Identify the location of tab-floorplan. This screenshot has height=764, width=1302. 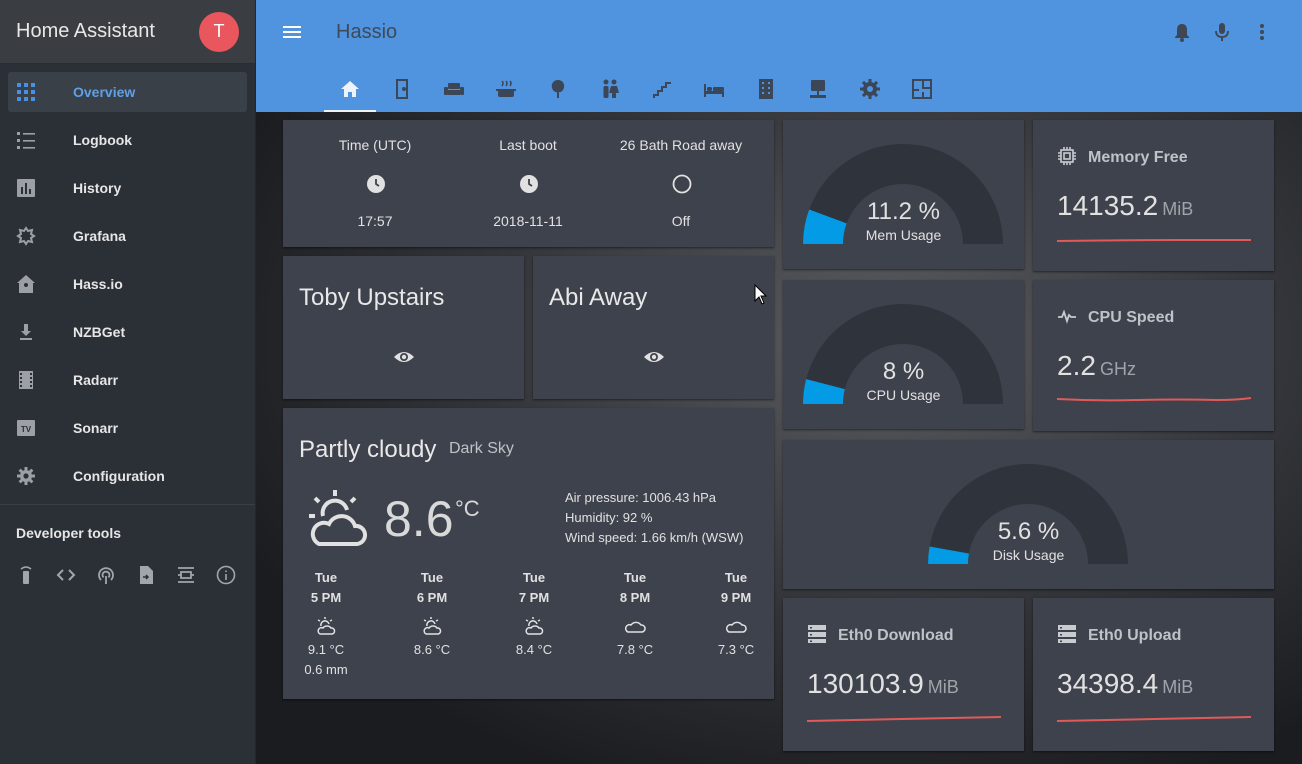
(922, 93).